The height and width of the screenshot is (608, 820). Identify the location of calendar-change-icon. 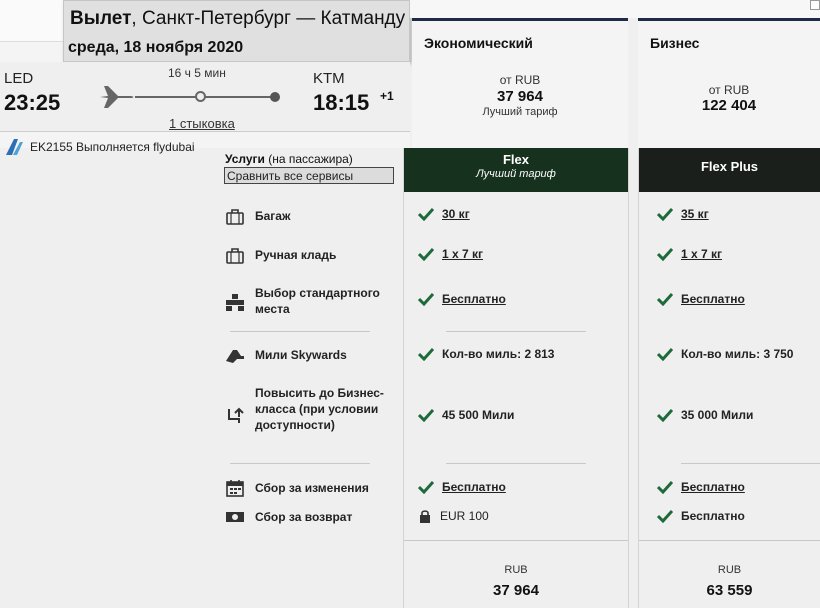
(235, 488).